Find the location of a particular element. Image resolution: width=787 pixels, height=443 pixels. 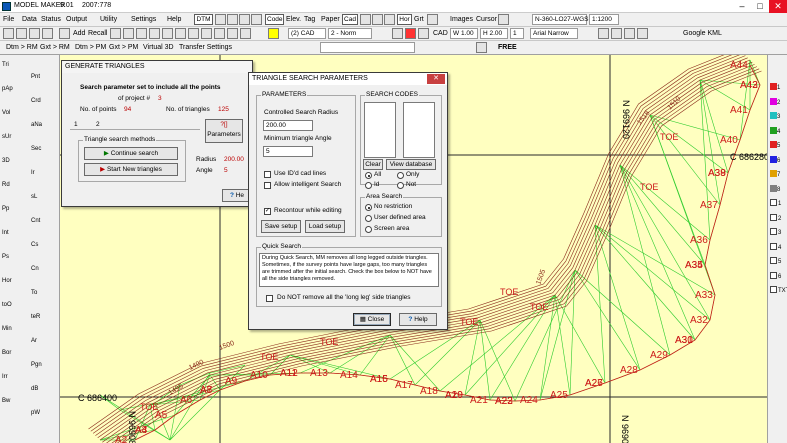

layer-item-8: 1 is located at coordinates (775, 204).